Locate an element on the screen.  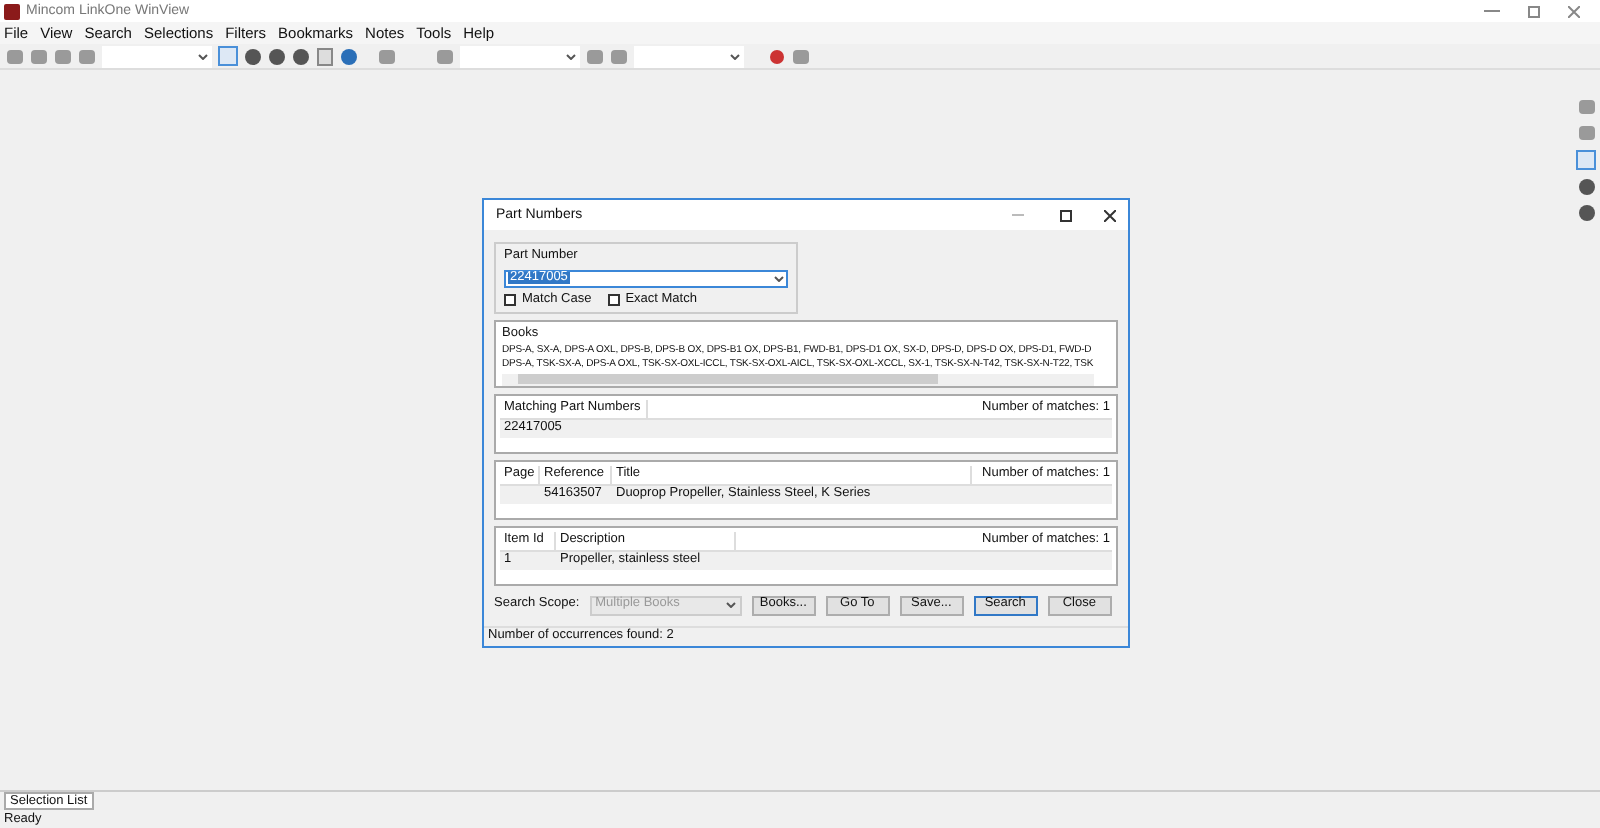
page-icon is located at coordinates (325, 56).